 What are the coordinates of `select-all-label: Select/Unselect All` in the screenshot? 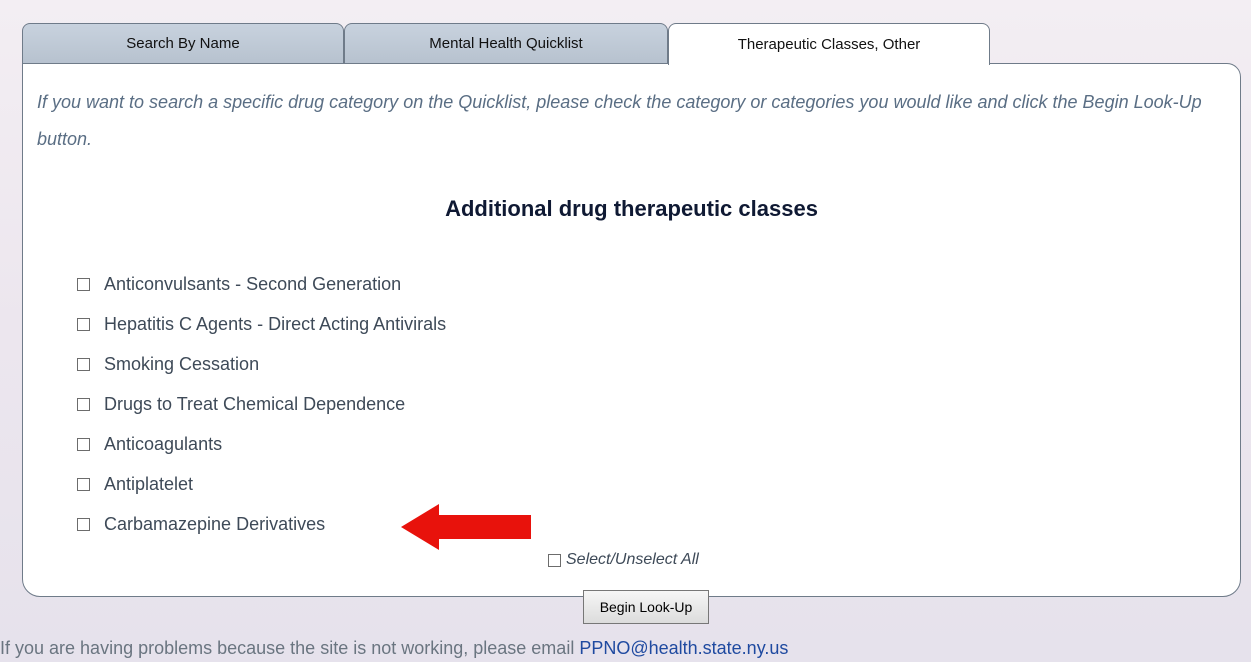 It's located at (632, 559).